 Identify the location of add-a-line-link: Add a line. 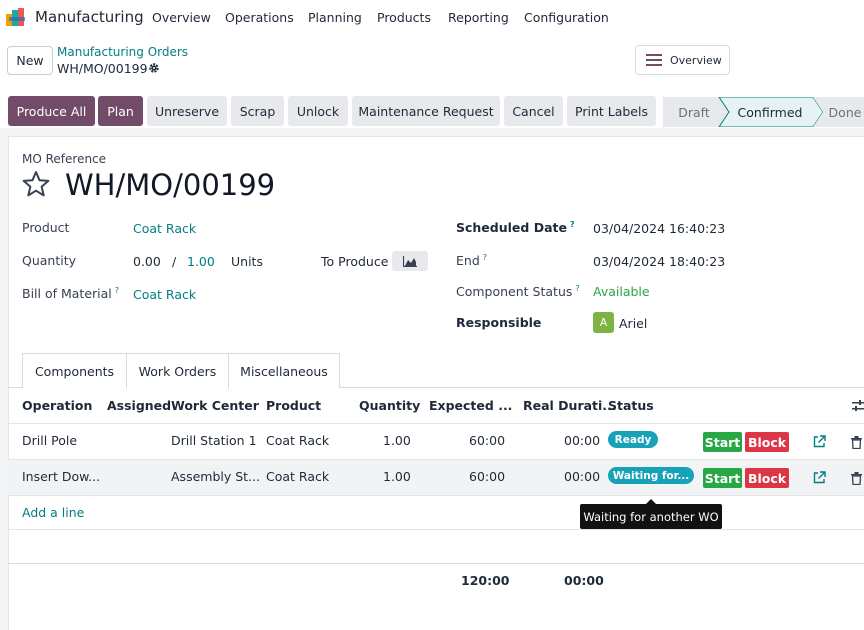
(53, 512).